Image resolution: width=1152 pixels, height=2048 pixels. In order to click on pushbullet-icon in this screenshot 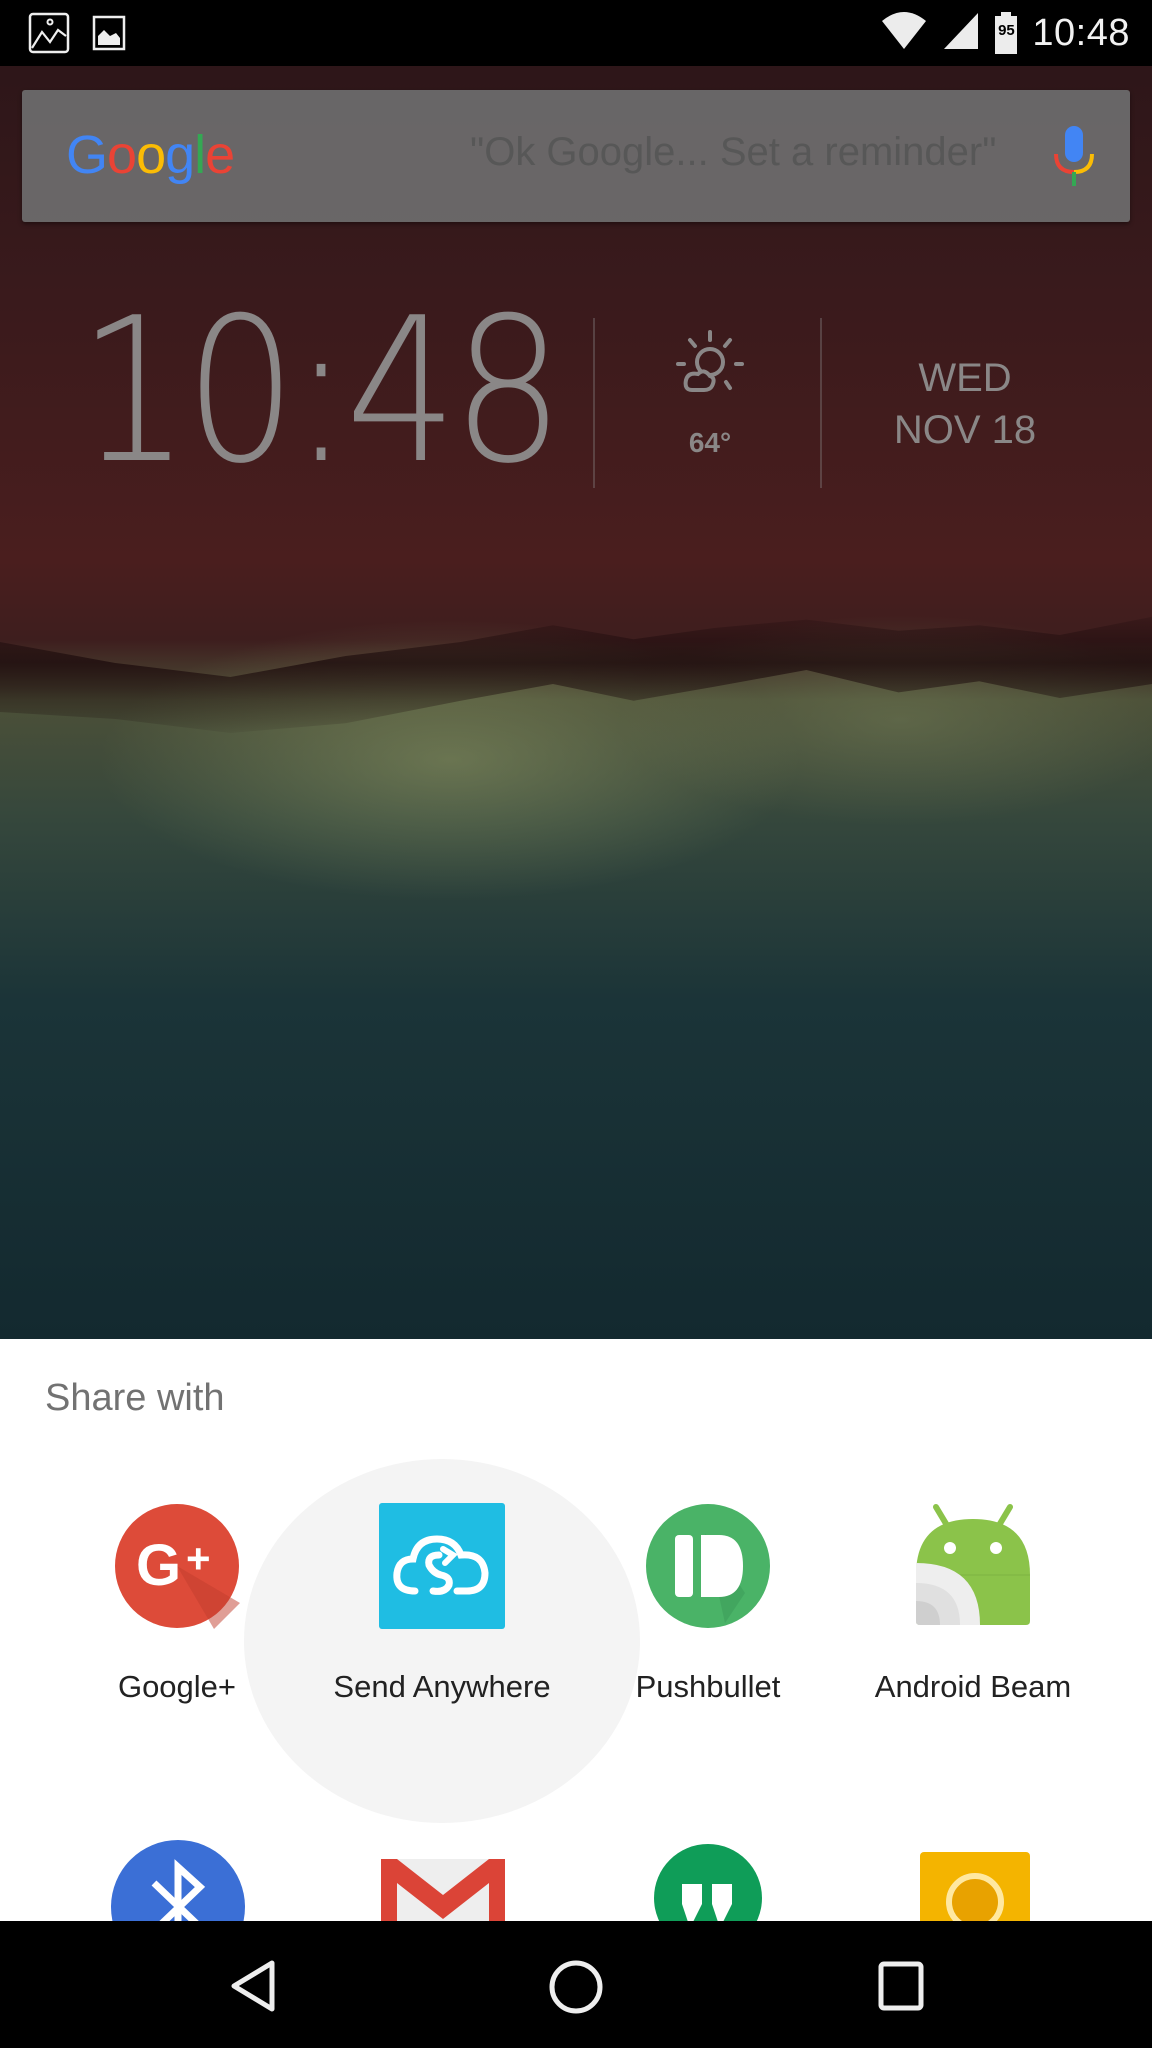, I will do `click(708, 1566)`.